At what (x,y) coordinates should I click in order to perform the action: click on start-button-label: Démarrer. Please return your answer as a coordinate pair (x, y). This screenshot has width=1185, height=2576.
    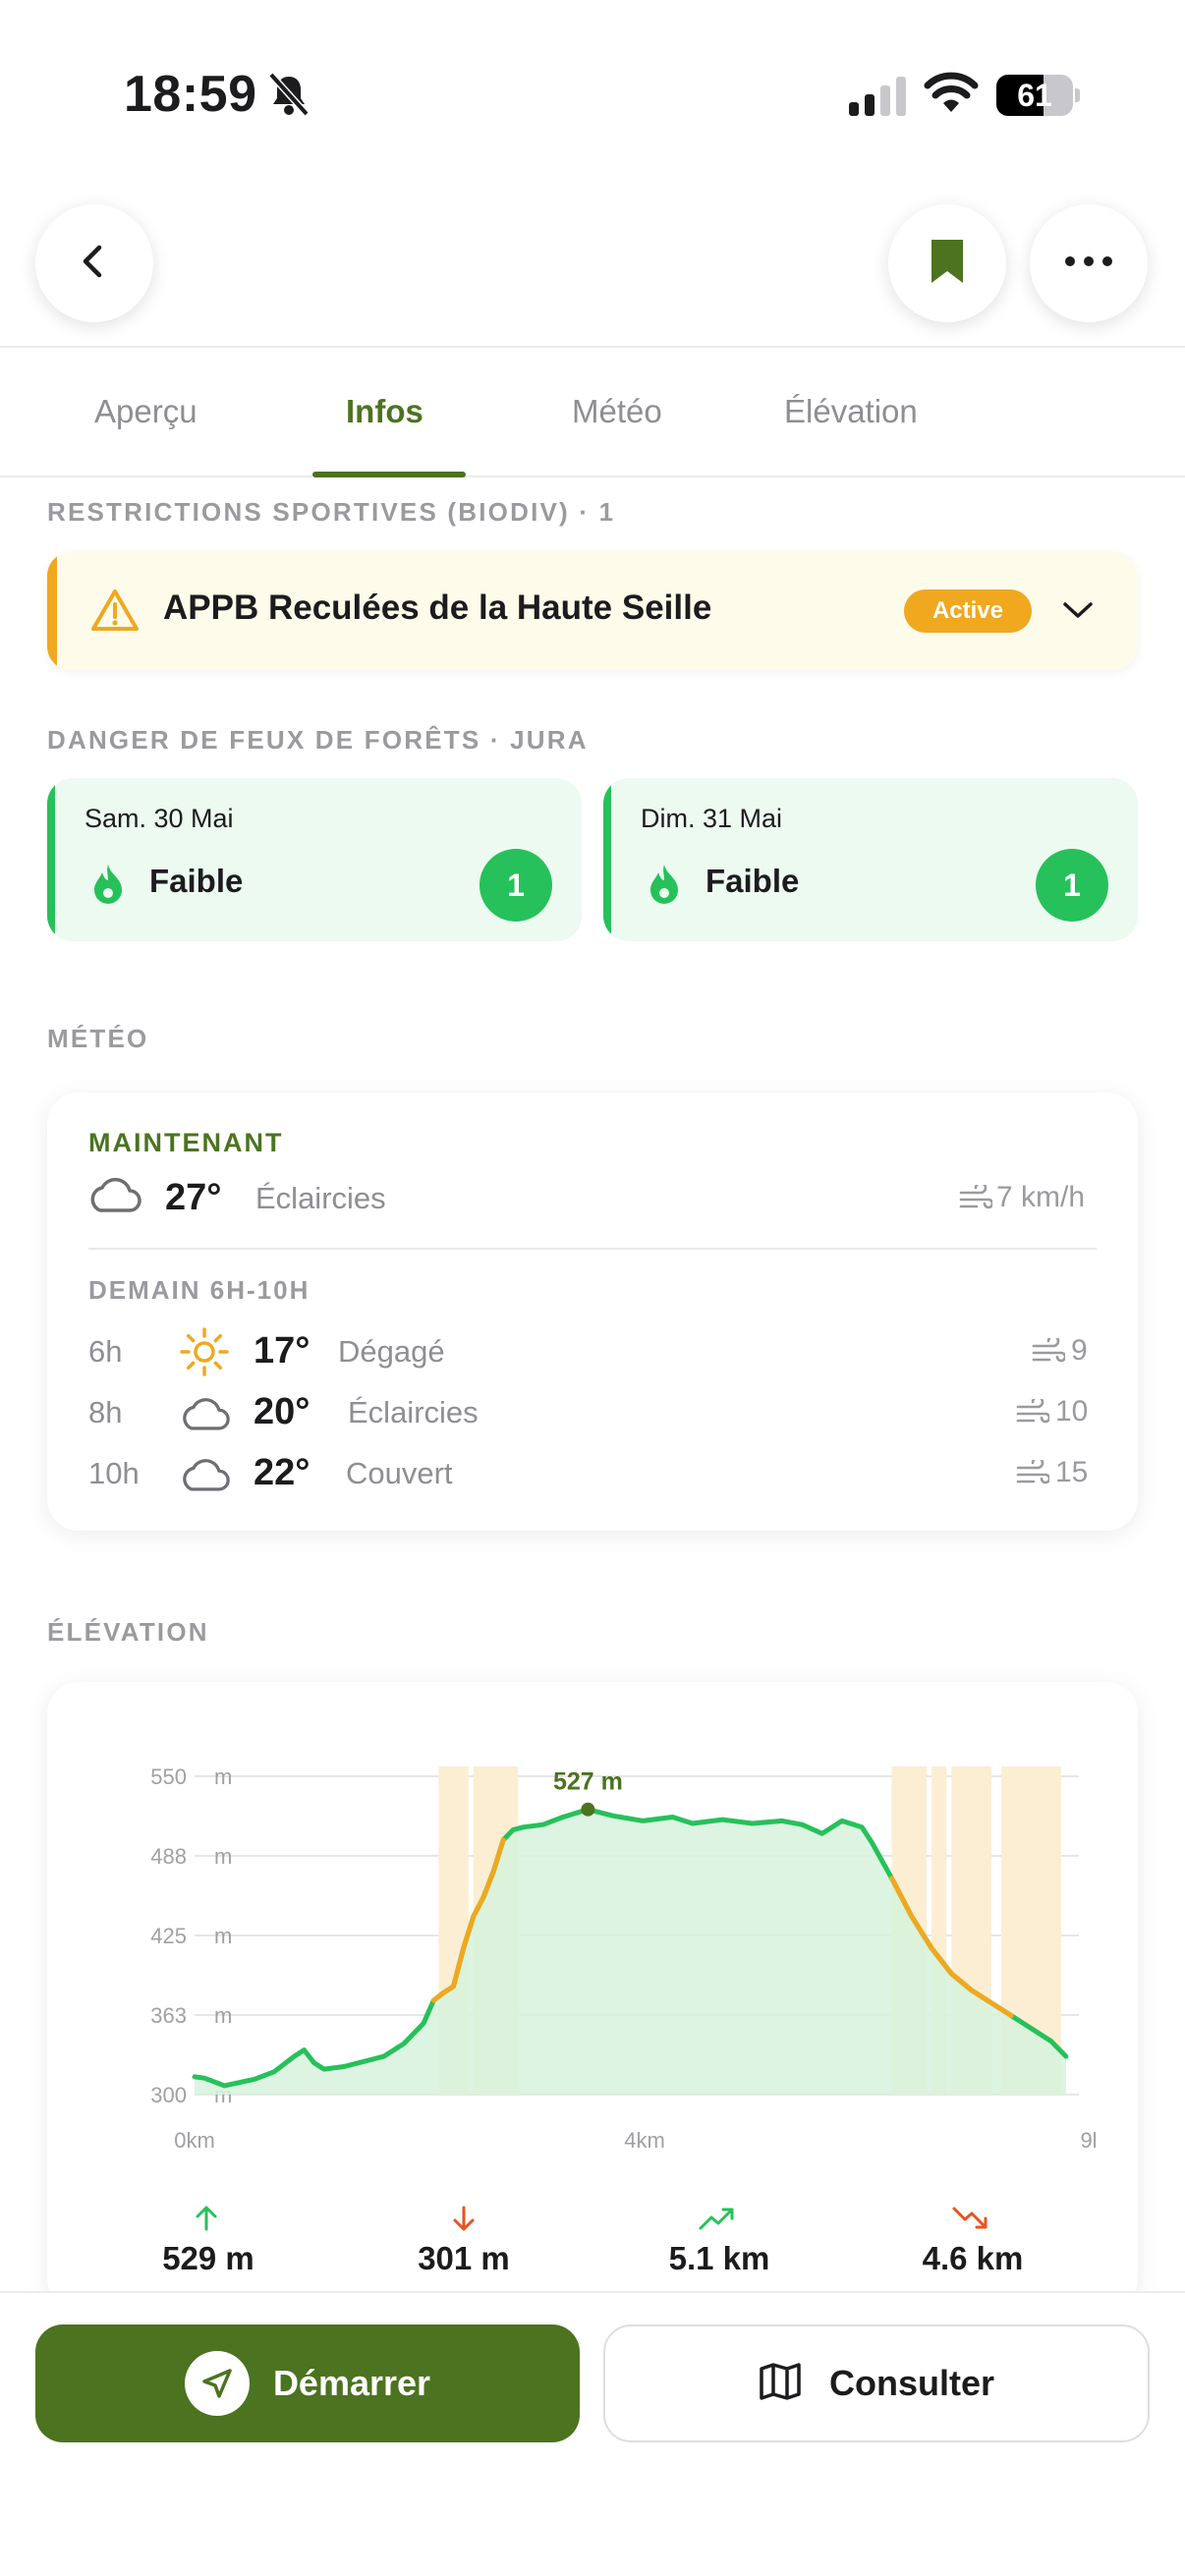
    Looking at the image, I should click on (352, 2383).